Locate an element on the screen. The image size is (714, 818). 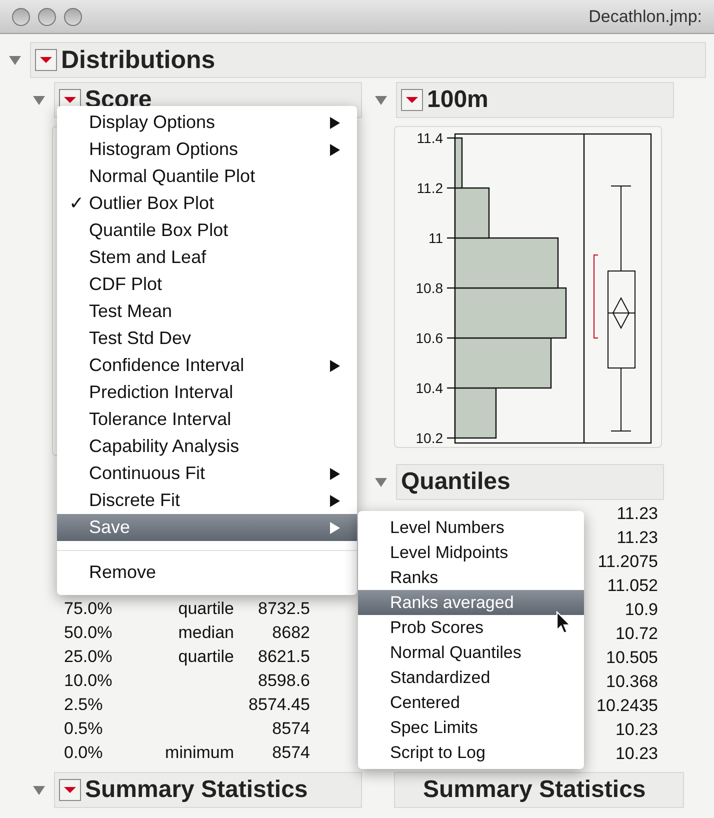
quantile-value: 10.72 is located at coordinates (636, 634).